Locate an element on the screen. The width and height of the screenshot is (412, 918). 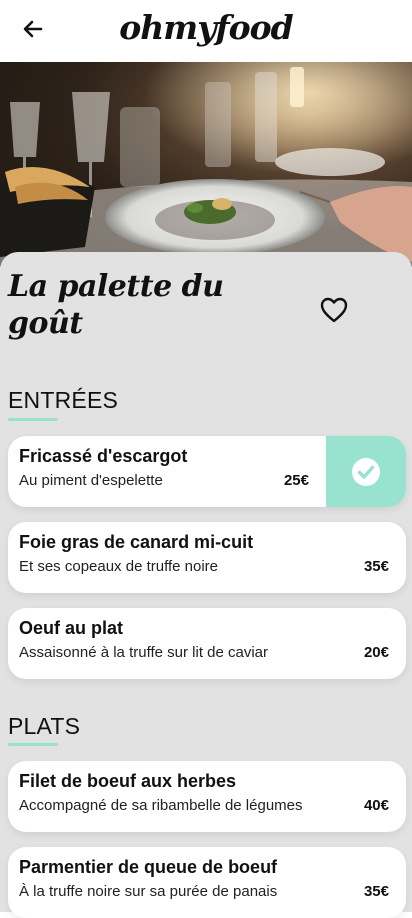
restaurant-name: La palette du goût is located at coordinates (116, 305).